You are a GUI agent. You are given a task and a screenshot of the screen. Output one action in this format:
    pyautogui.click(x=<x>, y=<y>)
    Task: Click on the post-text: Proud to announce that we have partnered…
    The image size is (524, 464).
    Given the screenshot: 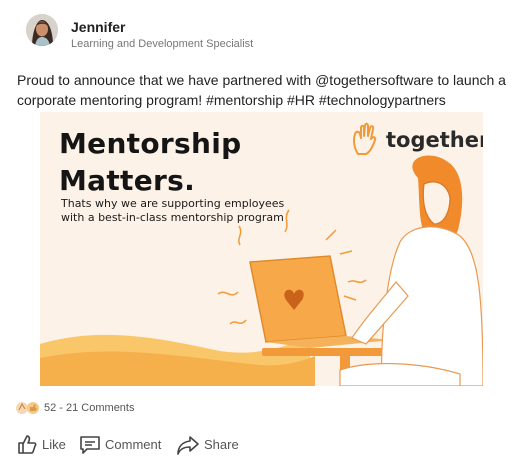 What is the action you would take?
    pyautogui.click(x=261, y=90)
    